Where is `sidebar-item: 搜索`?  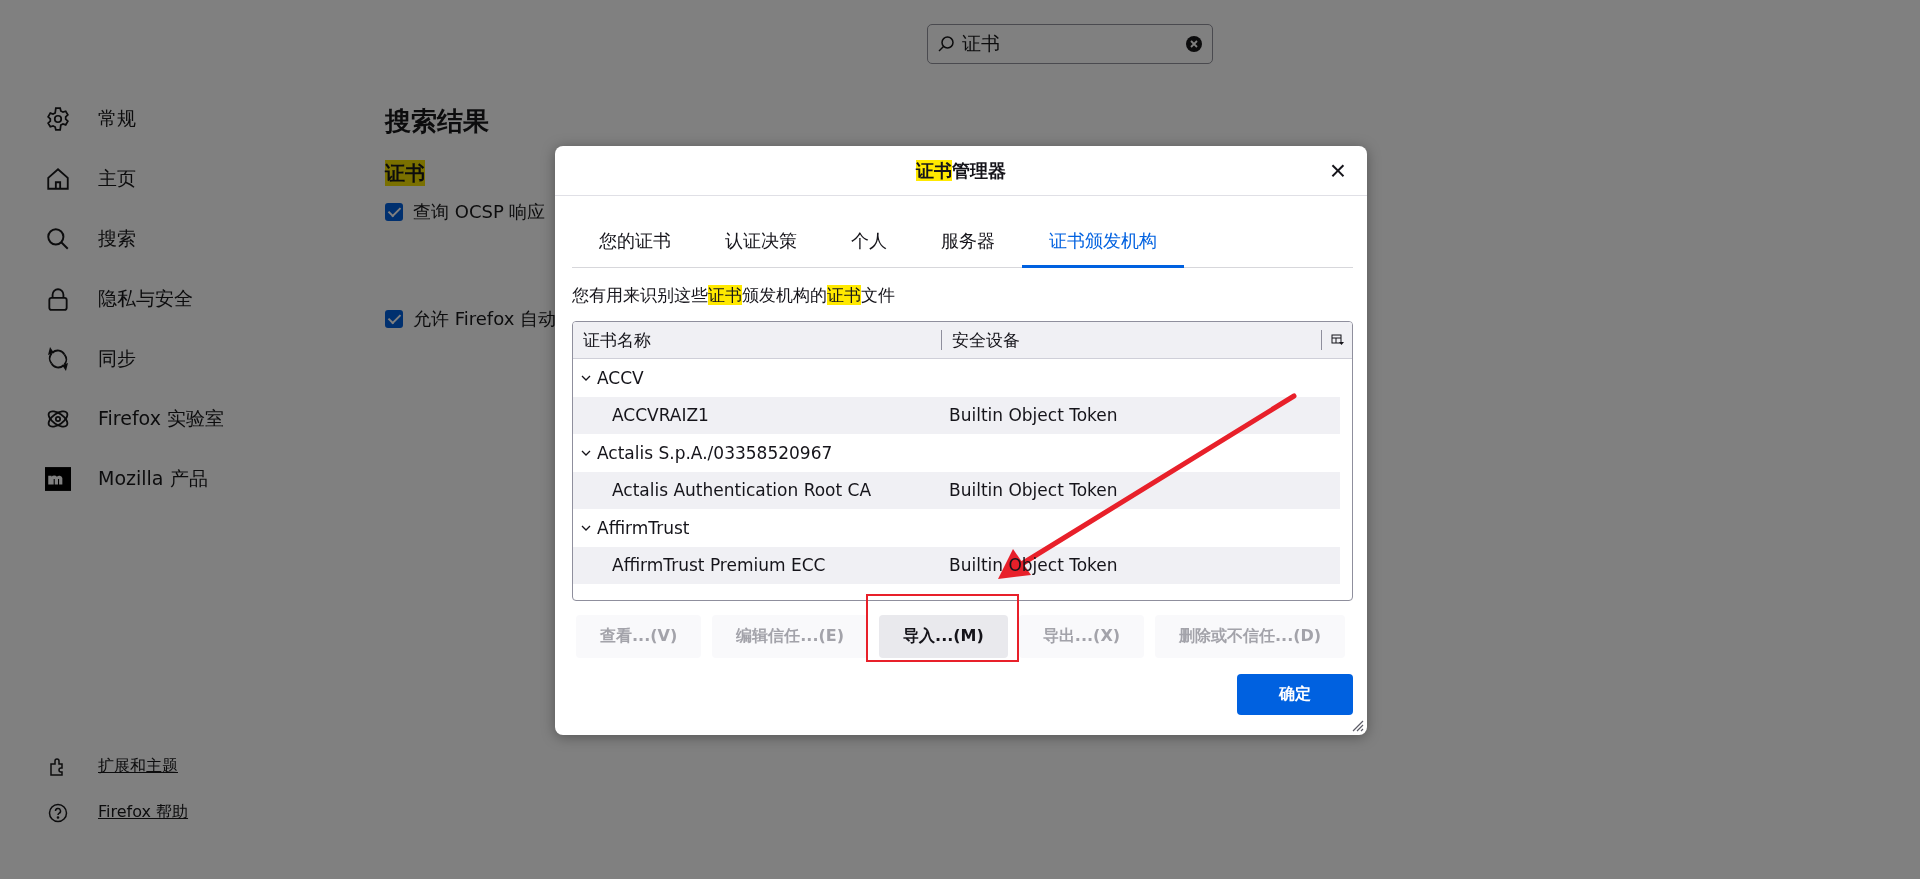 sidebar-item: 搜索 is located at coordinates (192, 239).